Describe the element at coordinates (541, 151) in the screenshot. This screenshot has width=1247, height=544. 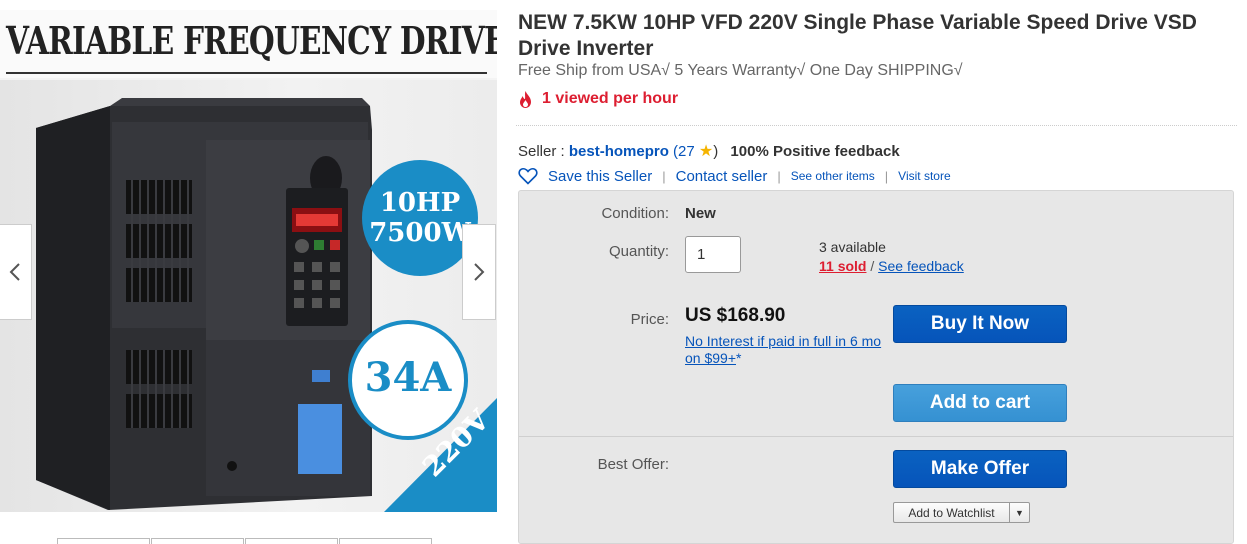
I see `seller-prefix: Seller :` at that location.